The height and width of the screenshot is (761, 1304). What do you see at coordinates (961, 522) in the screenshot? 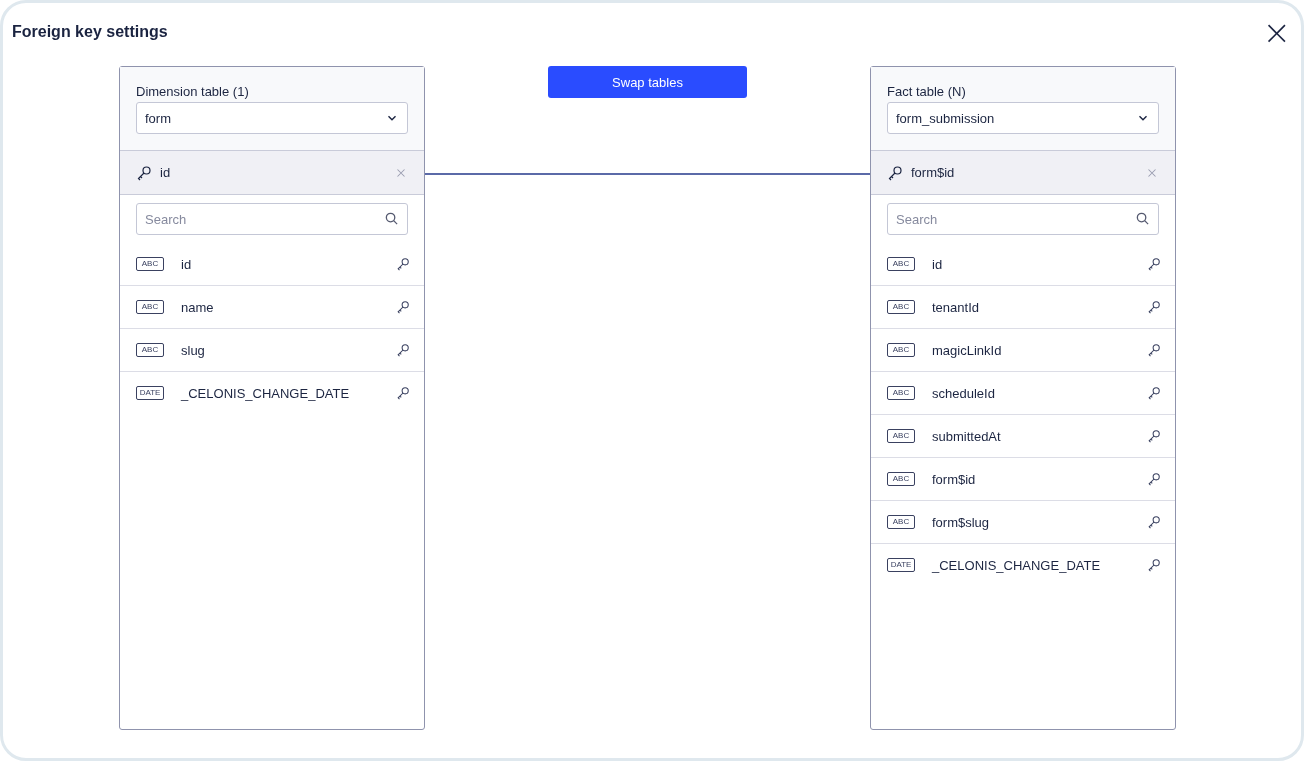
I see `column-name: form$slug` at bounding box center [961, 522].